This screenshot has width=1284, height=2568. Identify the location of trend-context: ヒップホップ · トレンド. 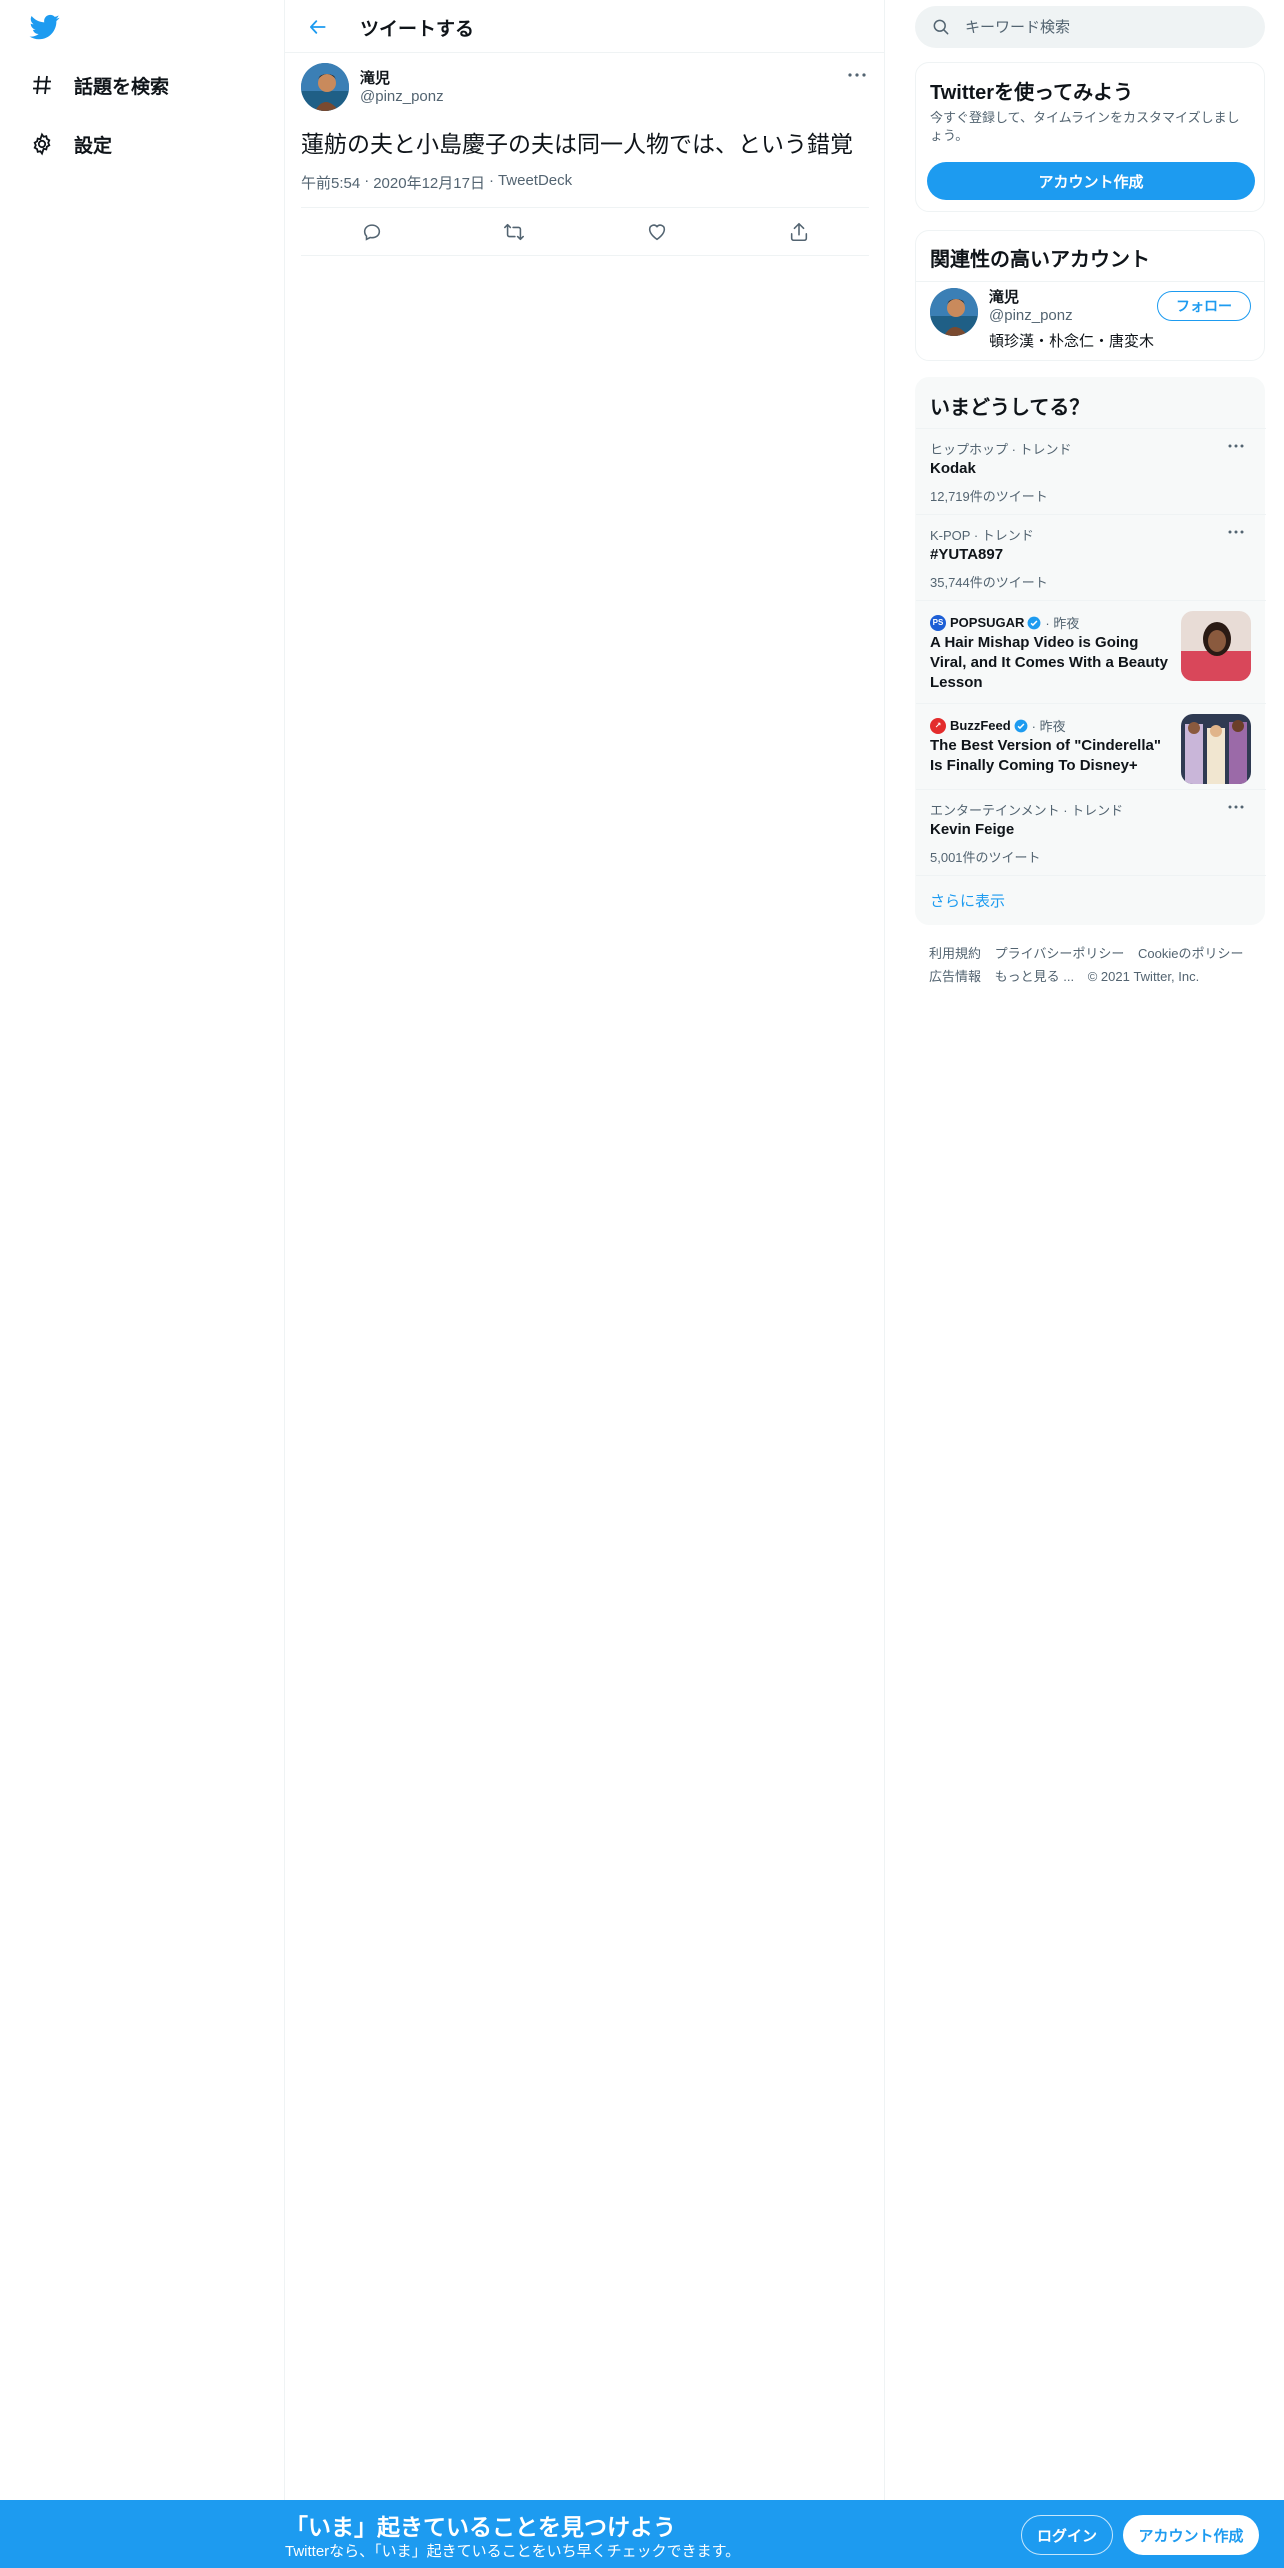
(1001, 449).